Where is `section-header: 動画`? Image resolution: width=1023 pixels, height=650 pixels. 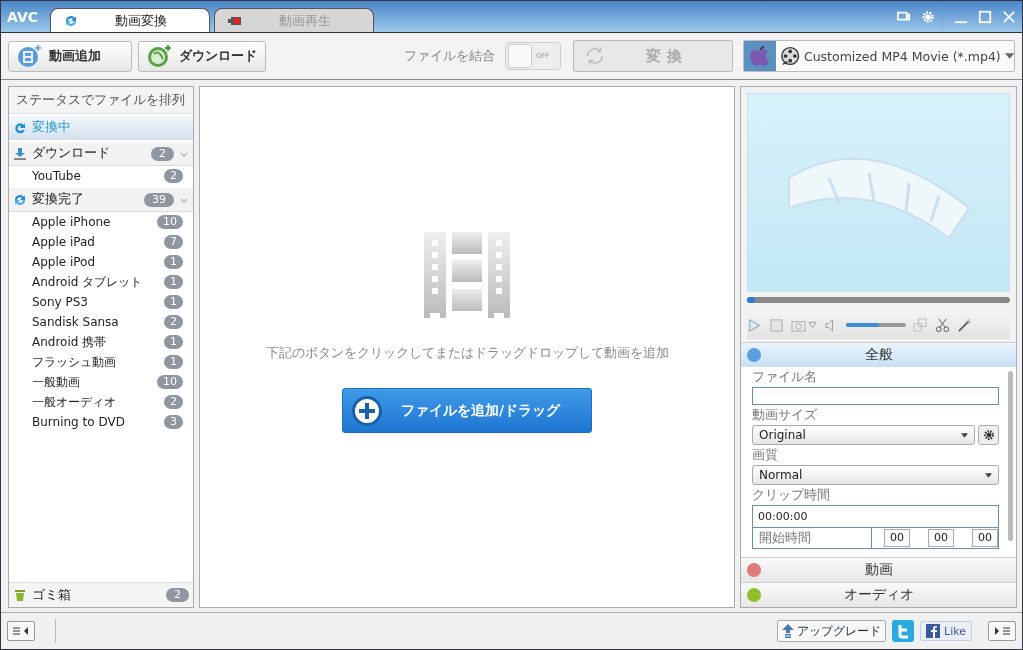
section-header: 動画 is located at coordinates (878, 569).